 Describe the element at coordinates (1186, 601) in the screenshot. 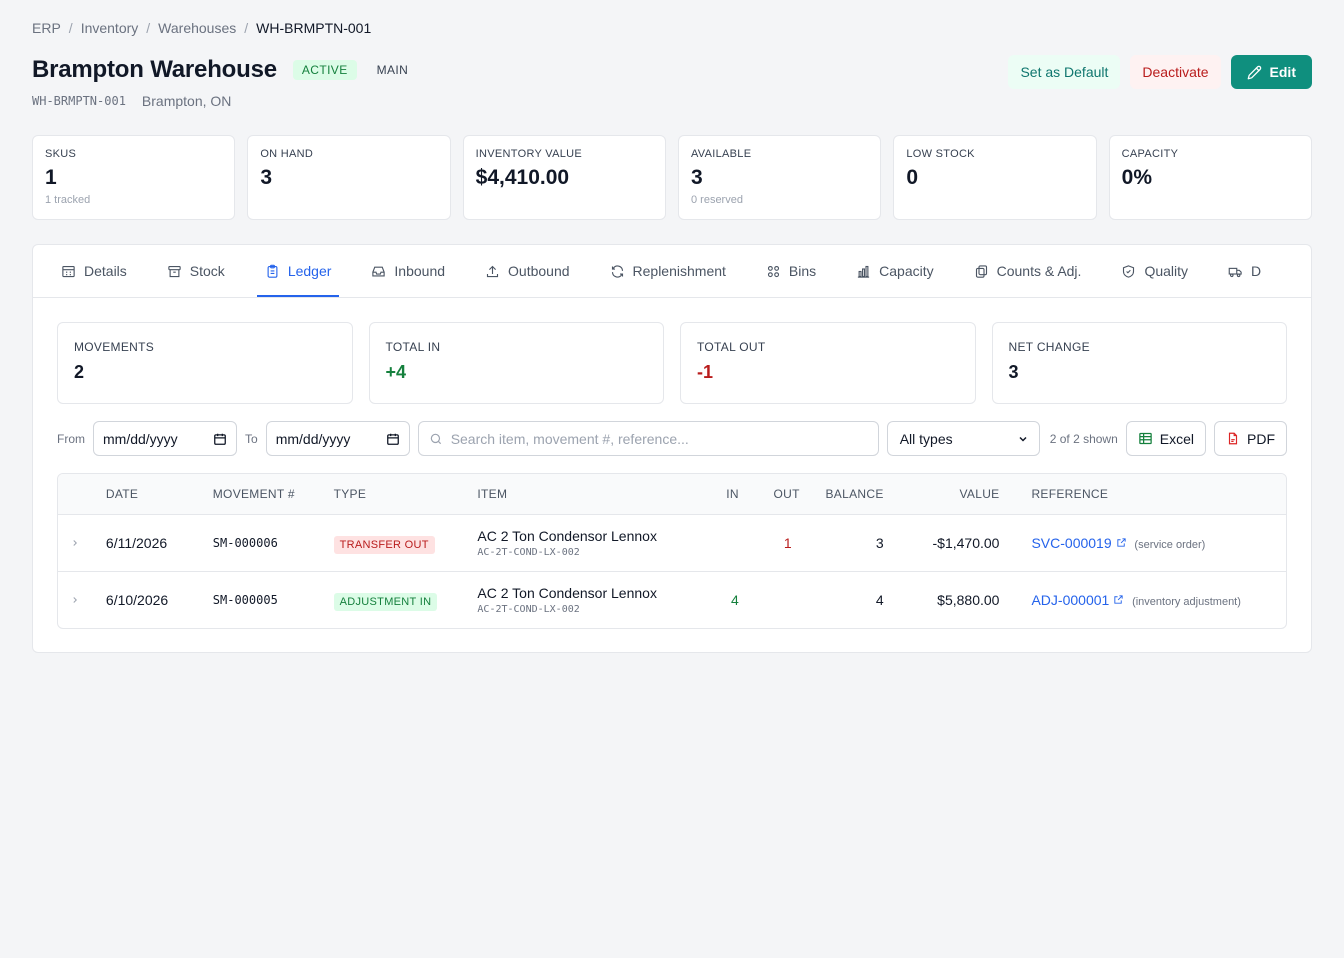

I see `reference-type: (inventory adjustment)` at that location.